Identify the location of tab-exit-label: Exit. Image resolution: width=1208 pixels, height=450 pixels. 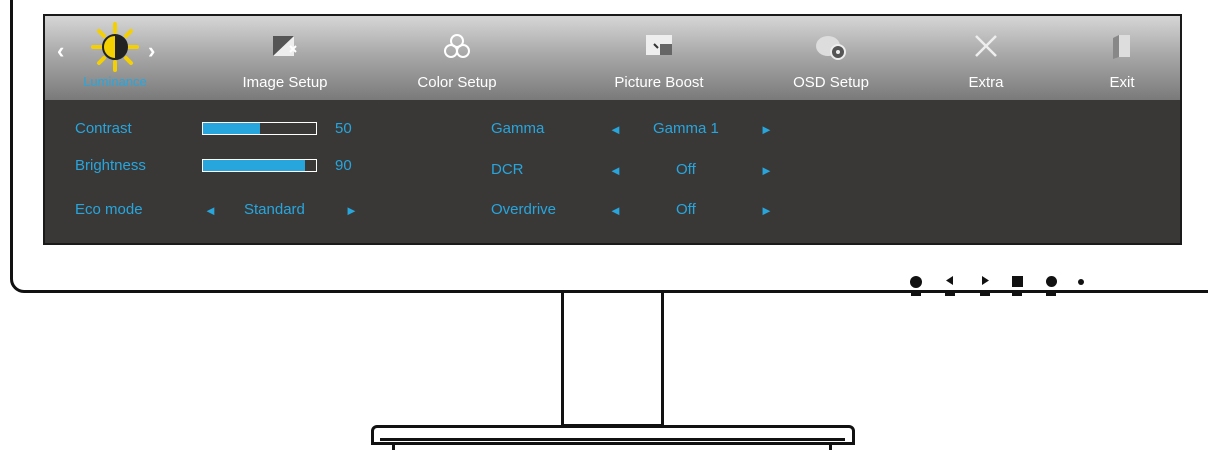
(1122, 82).